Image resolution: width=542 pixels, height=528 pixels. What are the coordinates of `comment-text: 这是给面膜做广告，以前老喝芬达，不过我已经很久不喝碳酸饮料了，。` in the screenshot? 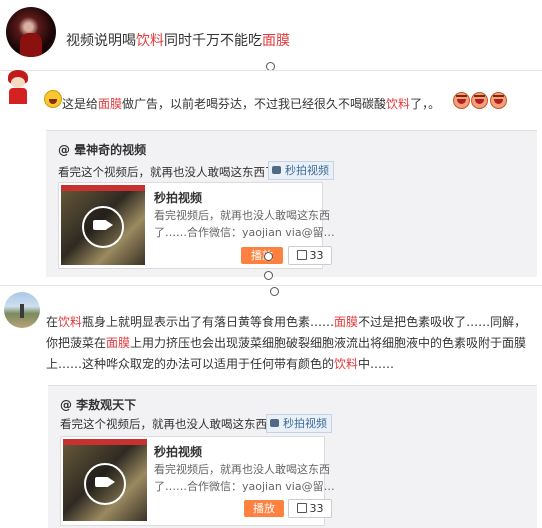 It's located at (251, 104).